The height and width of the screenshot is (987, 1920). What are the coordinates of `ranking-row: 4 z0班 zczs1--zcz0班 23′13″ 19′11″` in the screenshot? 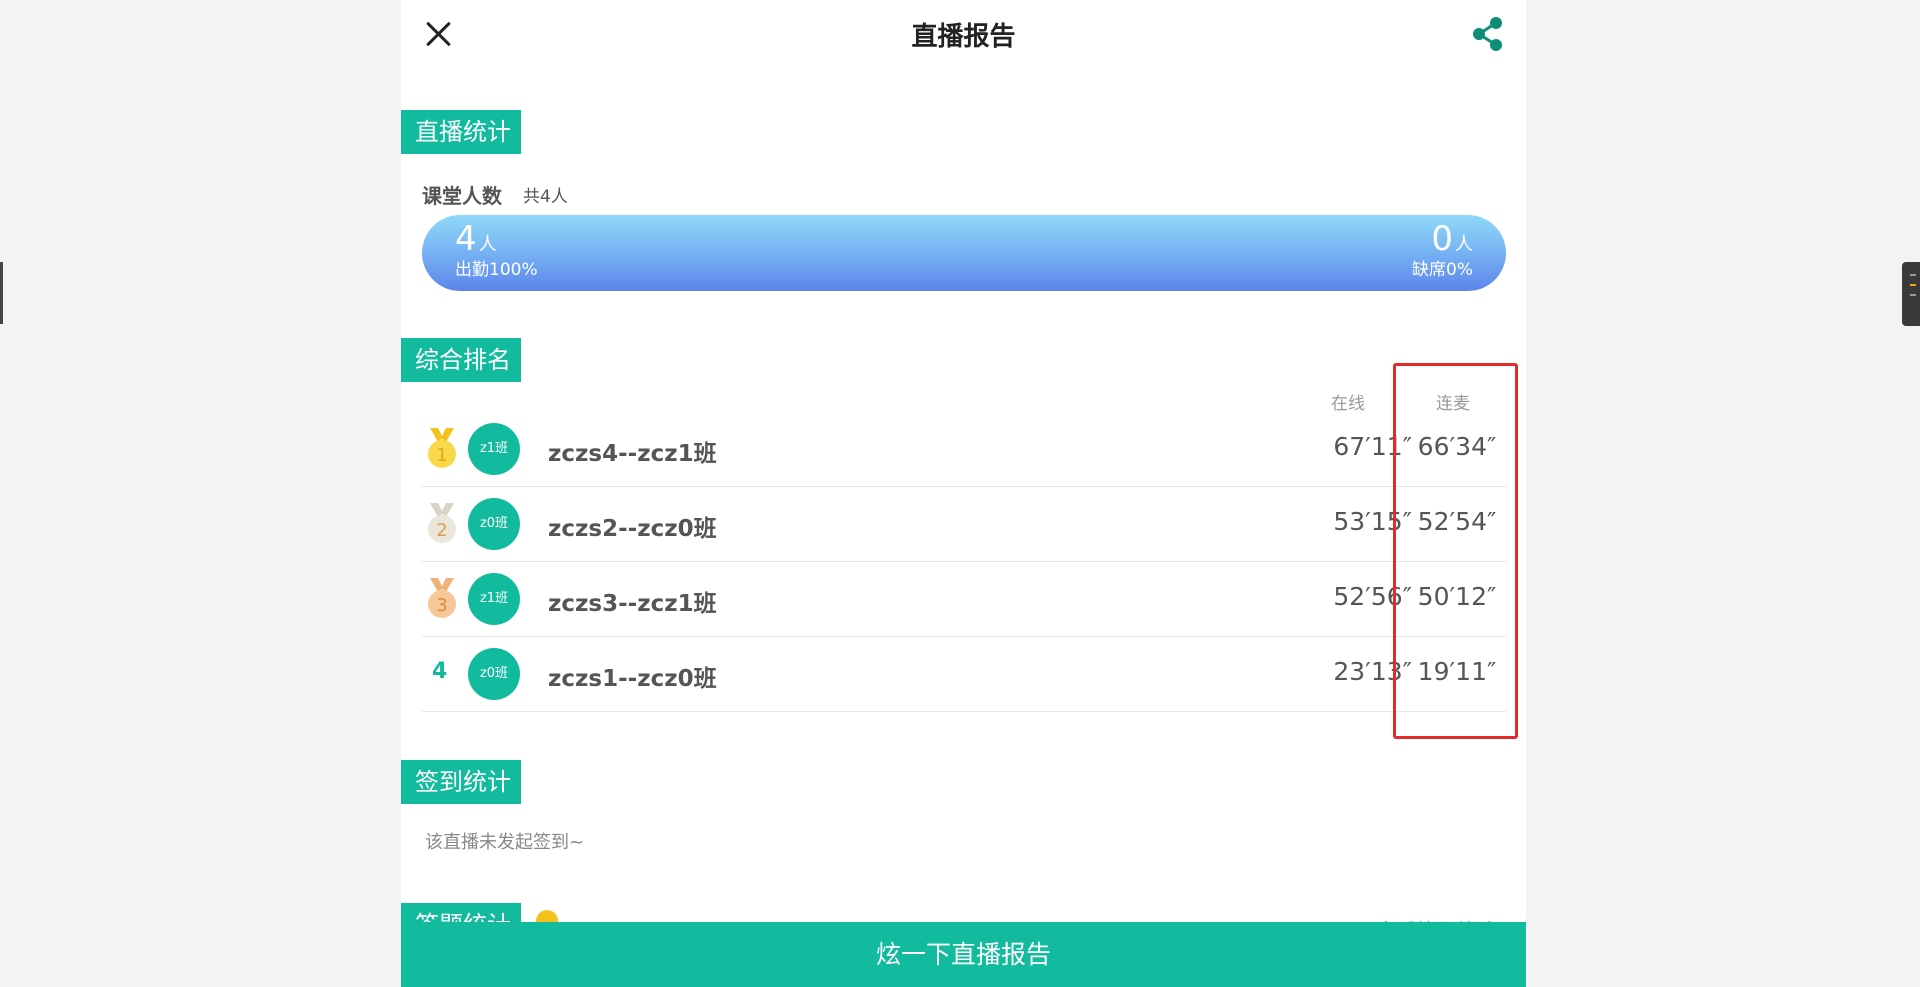 It's located at (964, 674).